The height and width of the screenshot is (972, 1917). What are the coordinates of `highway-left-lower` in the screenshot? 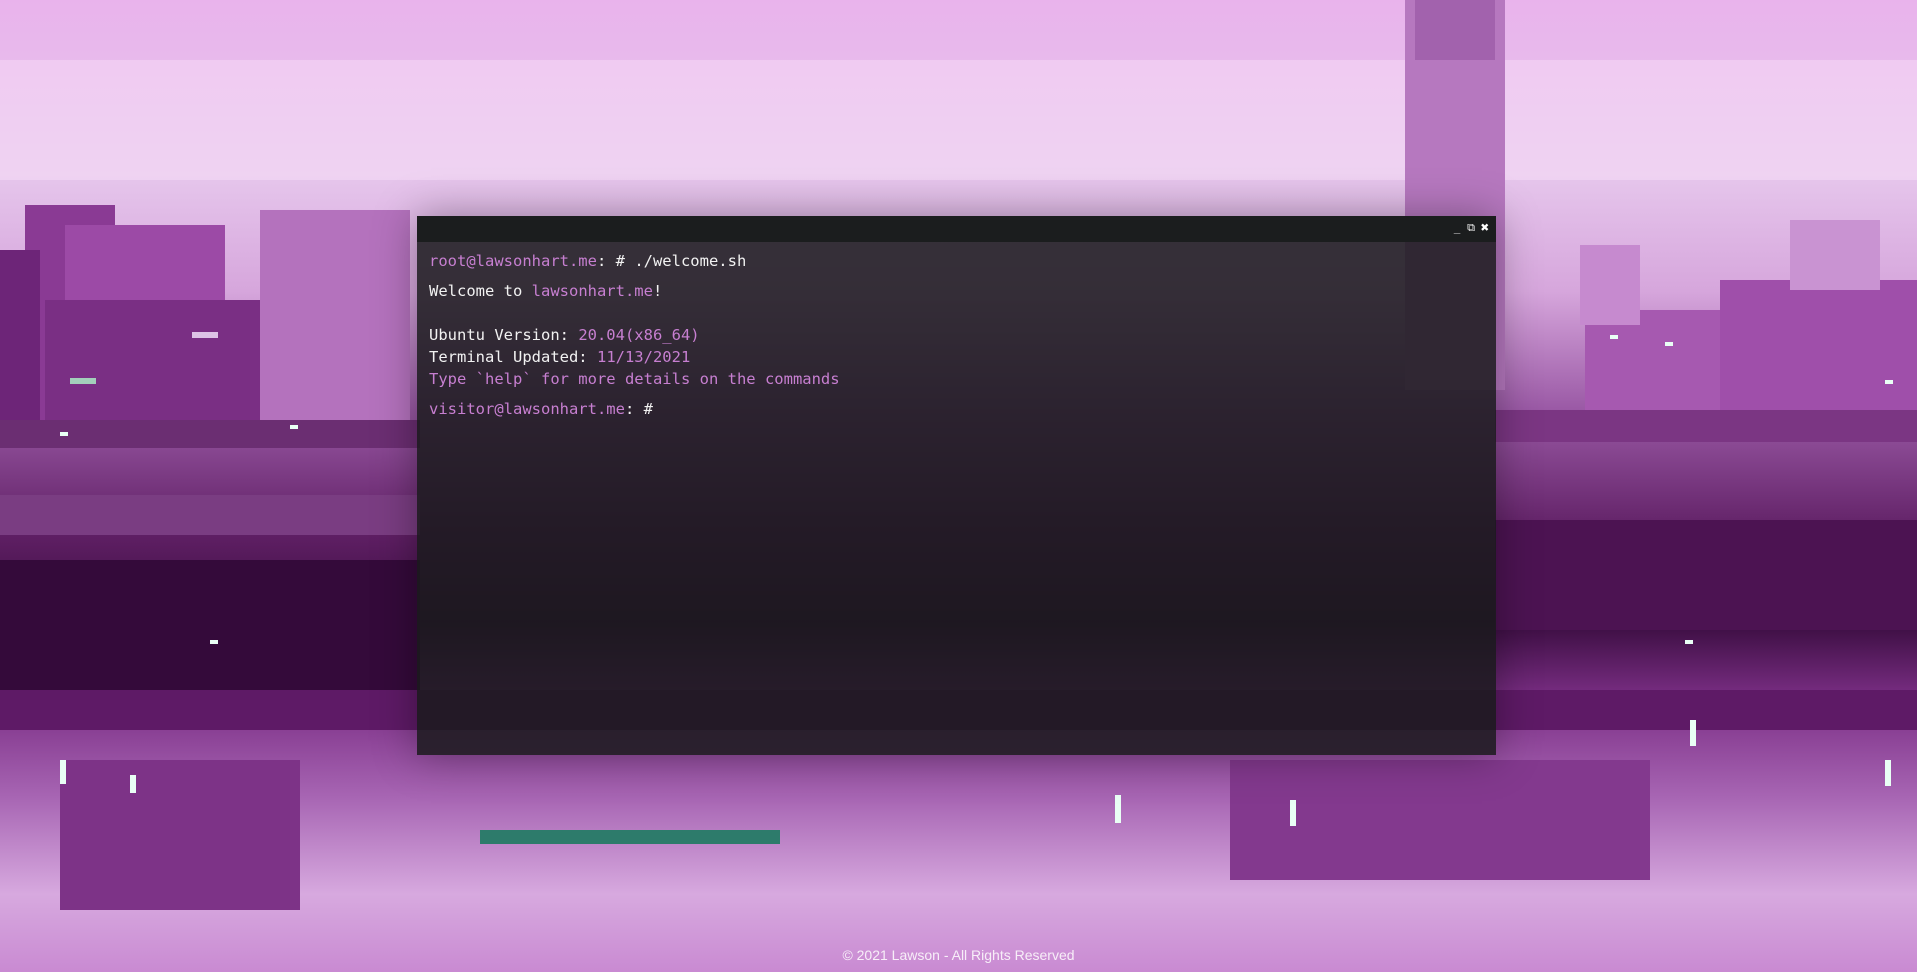 It's located at (210, 515).